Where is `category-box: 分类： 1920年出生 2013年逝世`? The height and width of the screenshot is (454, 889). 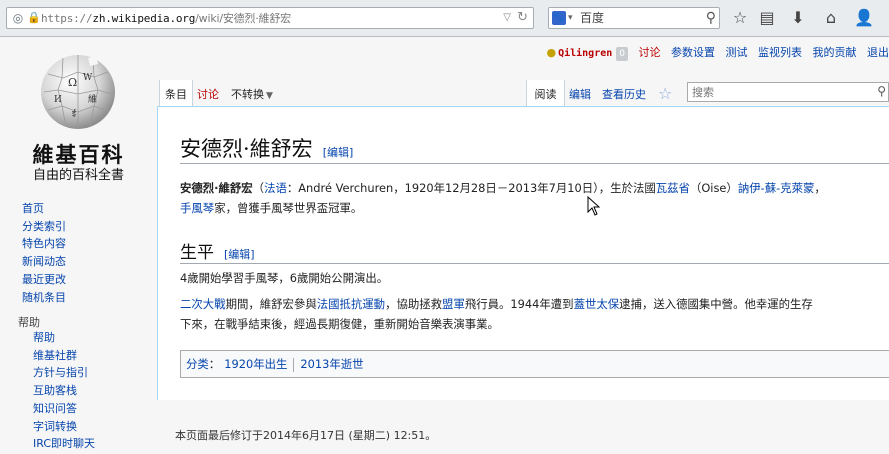
category-box: 分类： 1920年出生 2013年逝世 is located at coordinates (534, 364).